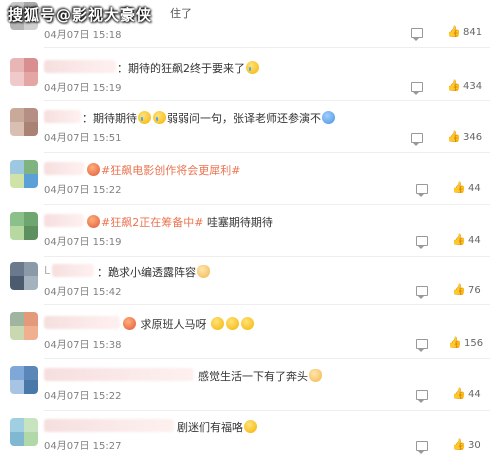  What do you see at coordinates (250, 130) in the screenshot?
I see `comment-item: ：期待期待 弱弱问一句，张译老师还参演不 04月07日 15:51 👍 346` at bounding box center [250, 130].